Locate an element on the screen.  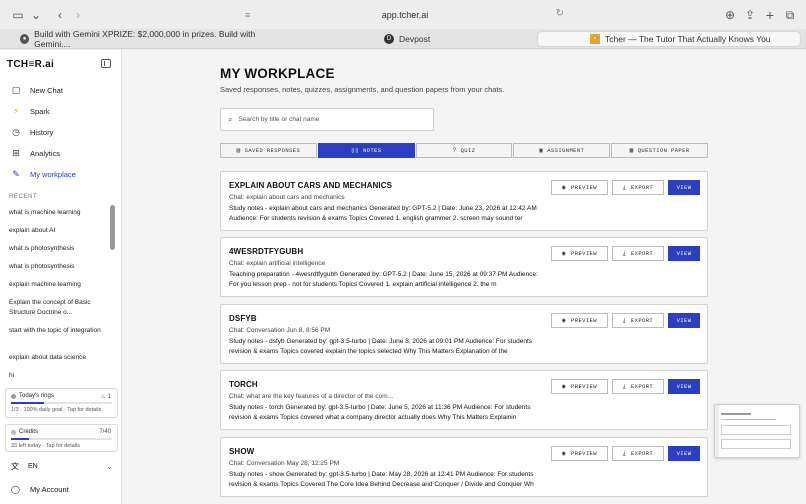
page-title: MY WORKPLACE is located at coordinates (277, 73).